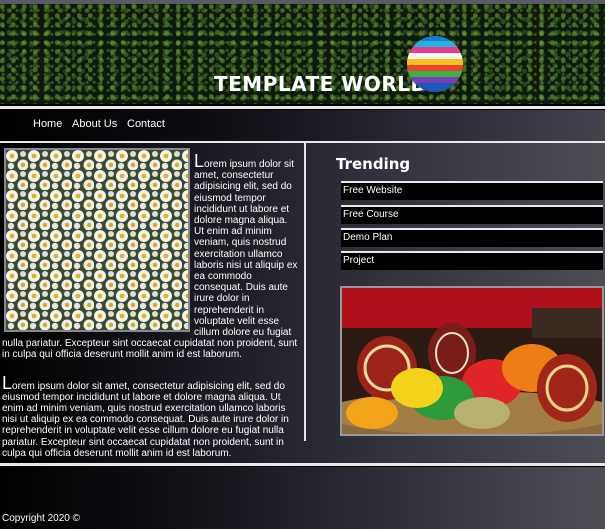  What do you see at coordinates (302, 126) in the screenshot?
I see `main-nav: Home About Us Contact` at bounding box center [302, 126].